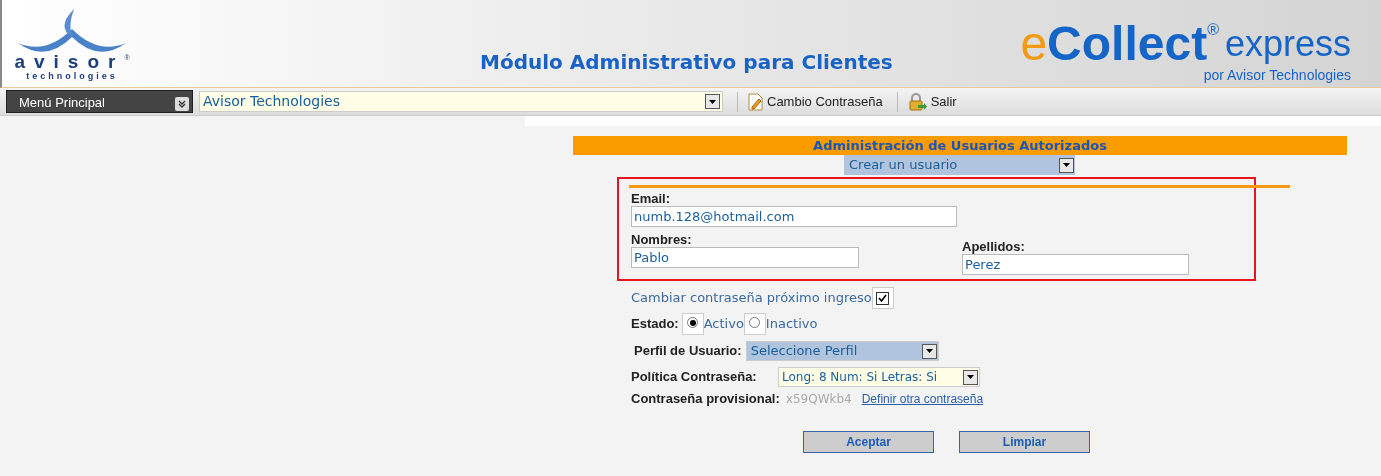 The width and height of the screenshot is (1381, 476). What do you see at coordinates (69, 62) in the screenshot?
I see `logo-wordmark: avisor` at bounding box center [69, 62].